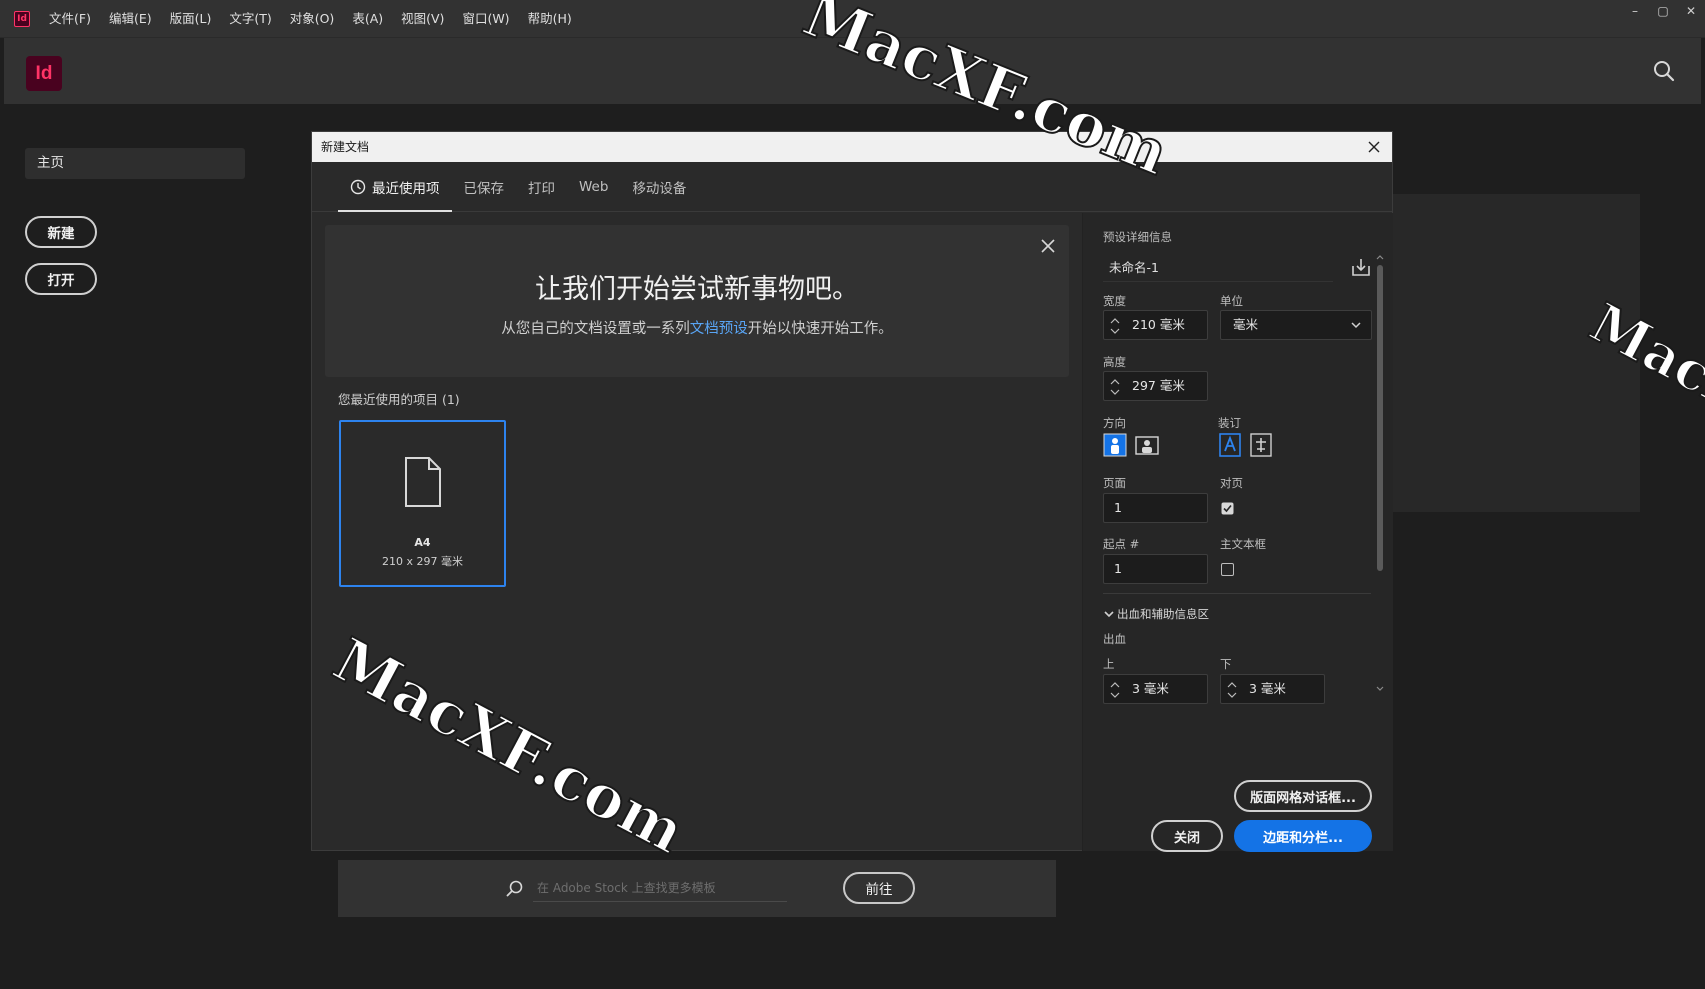 The image size is (1705, 989). Describe the element at coordinates (1048, 246) in the screenshot. I see `banner-close-icon` at that location.